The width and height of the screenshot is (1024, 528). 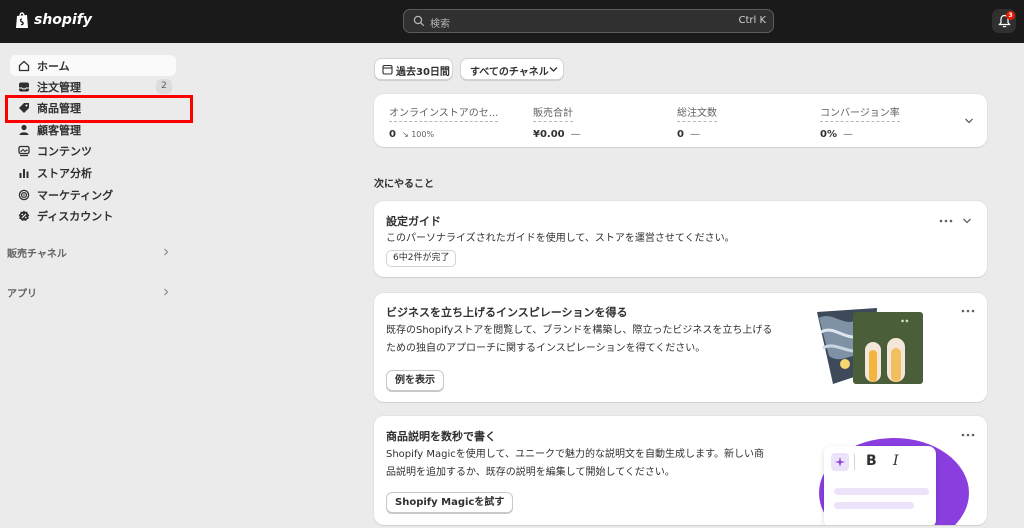 I want to click on sales-channels-section: 販売チャネル, so click(x=37, y=252).